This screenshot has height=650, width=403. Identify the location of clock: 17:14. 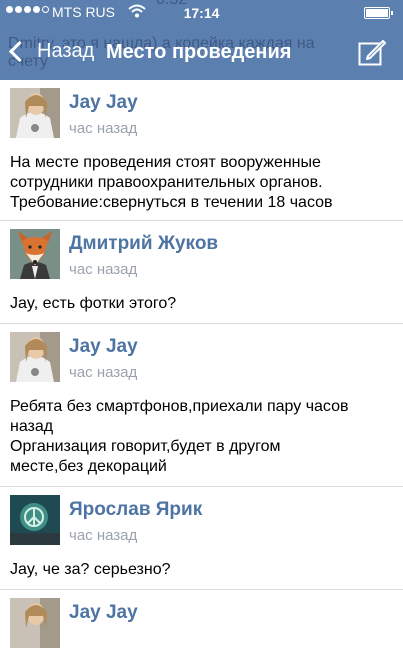
(201, 13).